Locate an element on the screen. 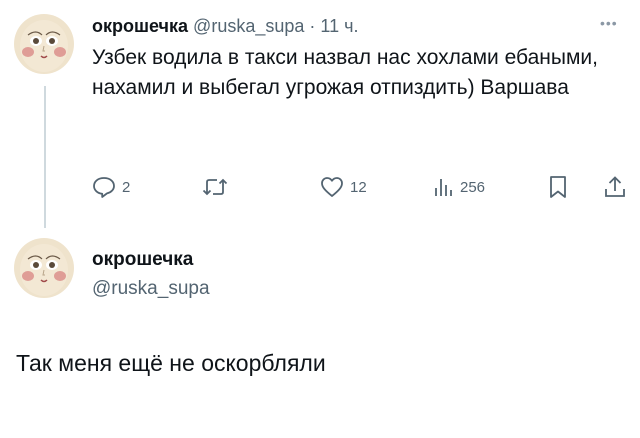 The width and height of the screenshot is (640, 438). author-handle: @ruska_supa is located at coordinates (248, 26).